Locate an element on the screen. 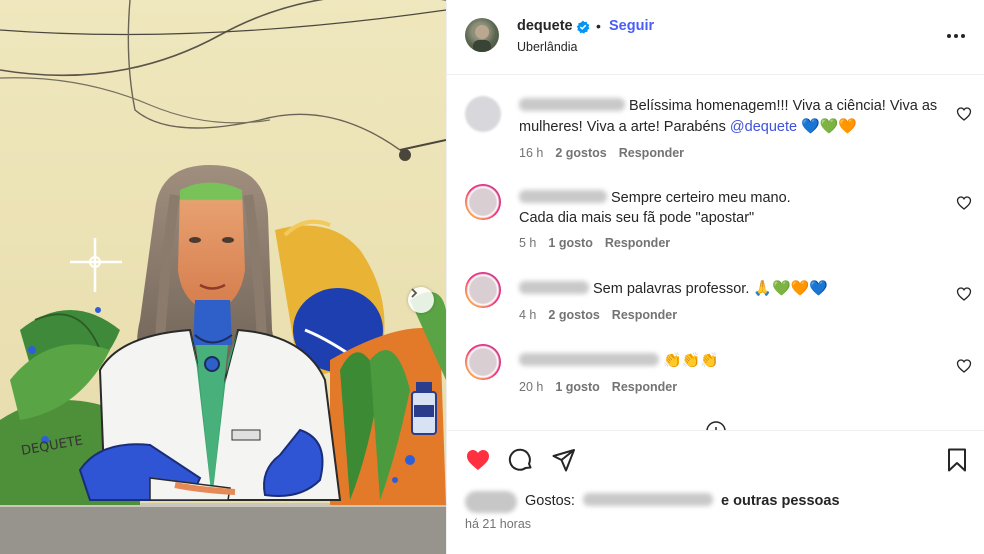 This screenshot has height=554, width=984. post-timestamp: há 21 horas is located at coordinates (498, 524).